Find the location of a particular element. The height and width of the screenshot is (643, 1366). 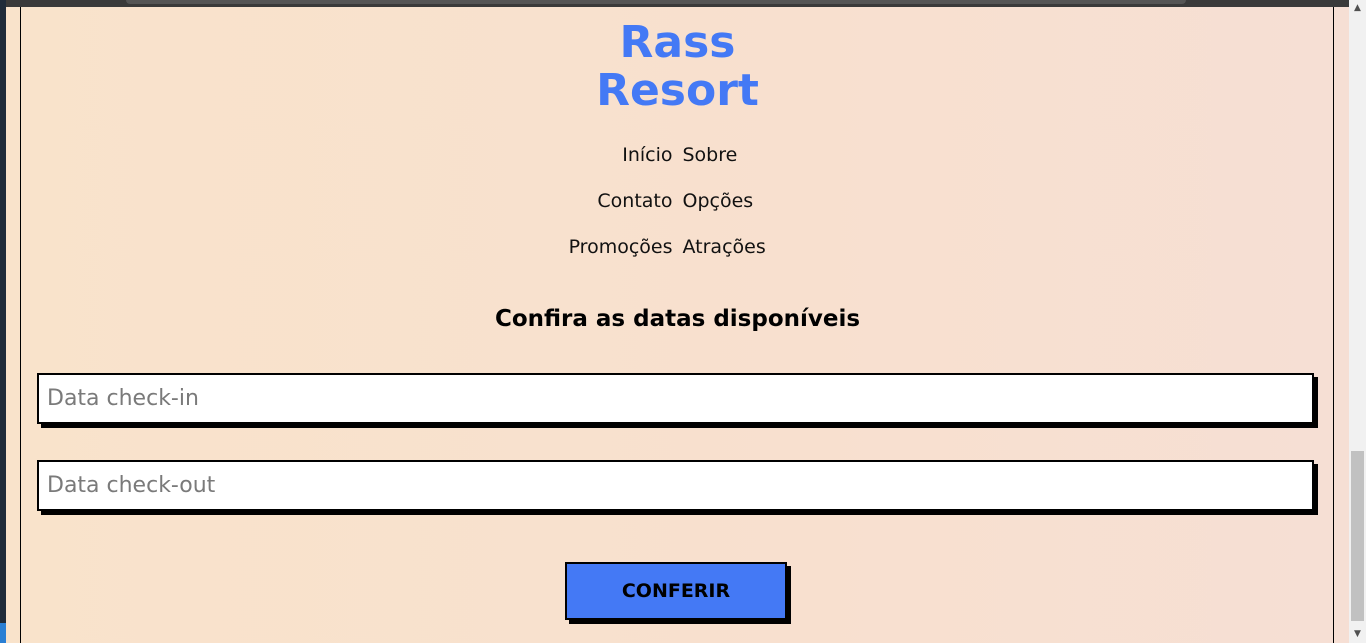

scrollbar-thumb is located at coordinates (1357, 536).